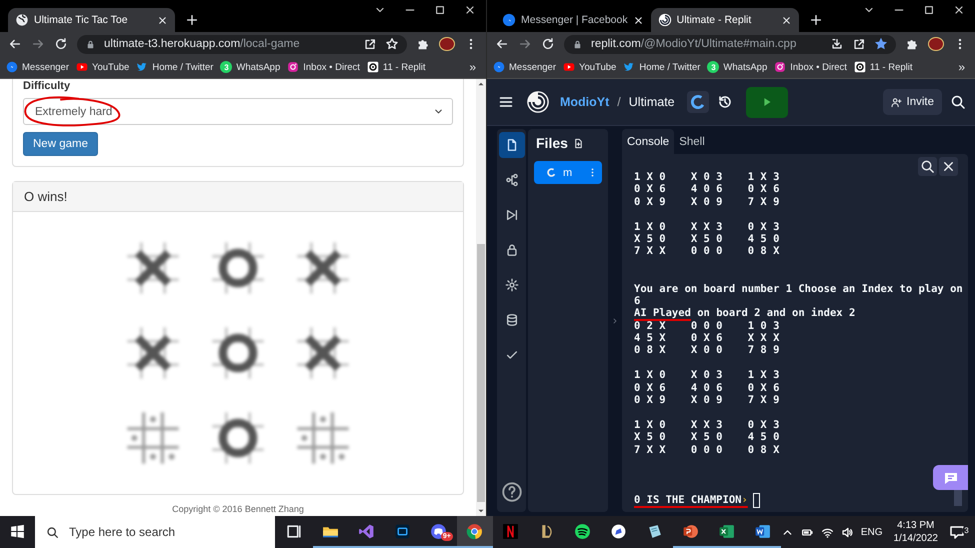 This screenshot has width=975, height=548. I want to click on branch-icon, so click(511, 180).